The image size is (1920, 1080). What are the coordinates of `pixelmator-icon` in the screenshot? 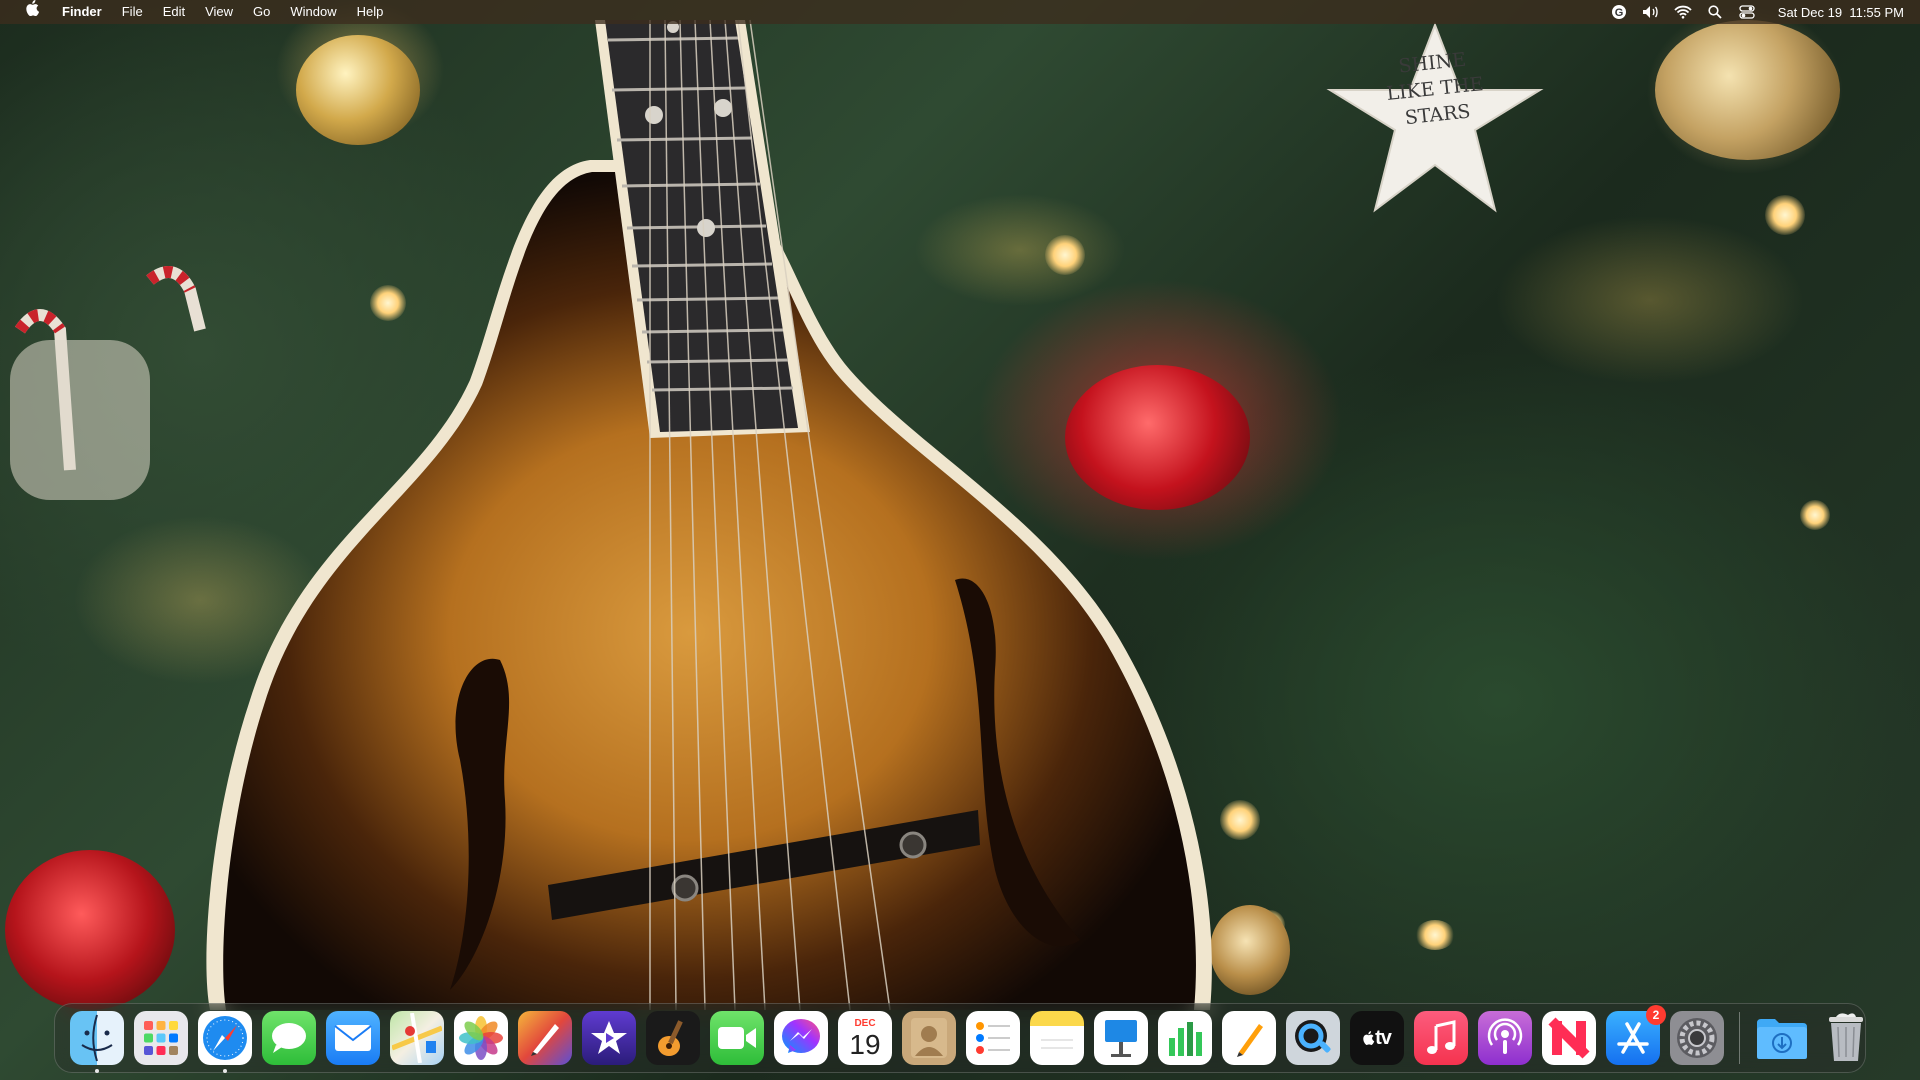 It's located at (545, 1040).